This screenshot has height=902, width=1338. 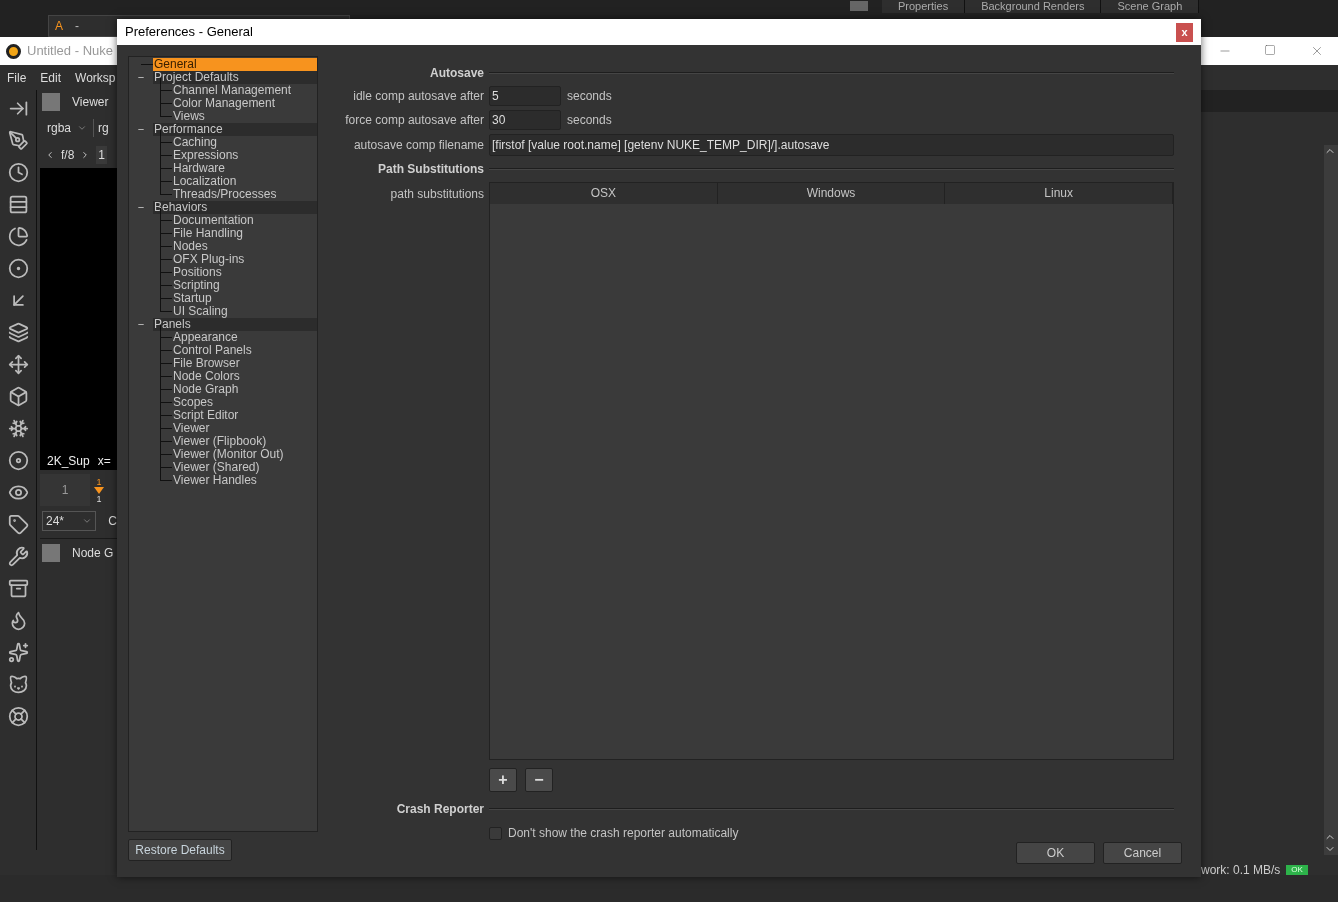 I want to click on section-heading: Path Substitutions, so click(x=431, y=169).